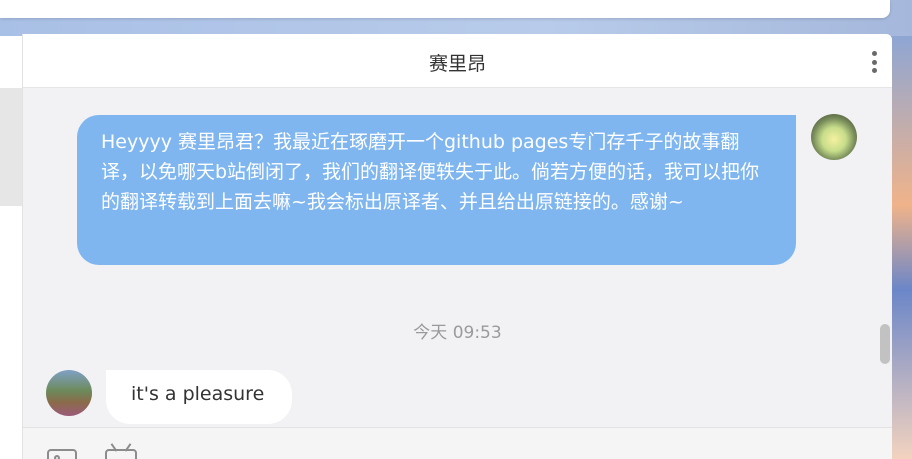  I want to click on selected-conversation-highlight, so click(11, 147).